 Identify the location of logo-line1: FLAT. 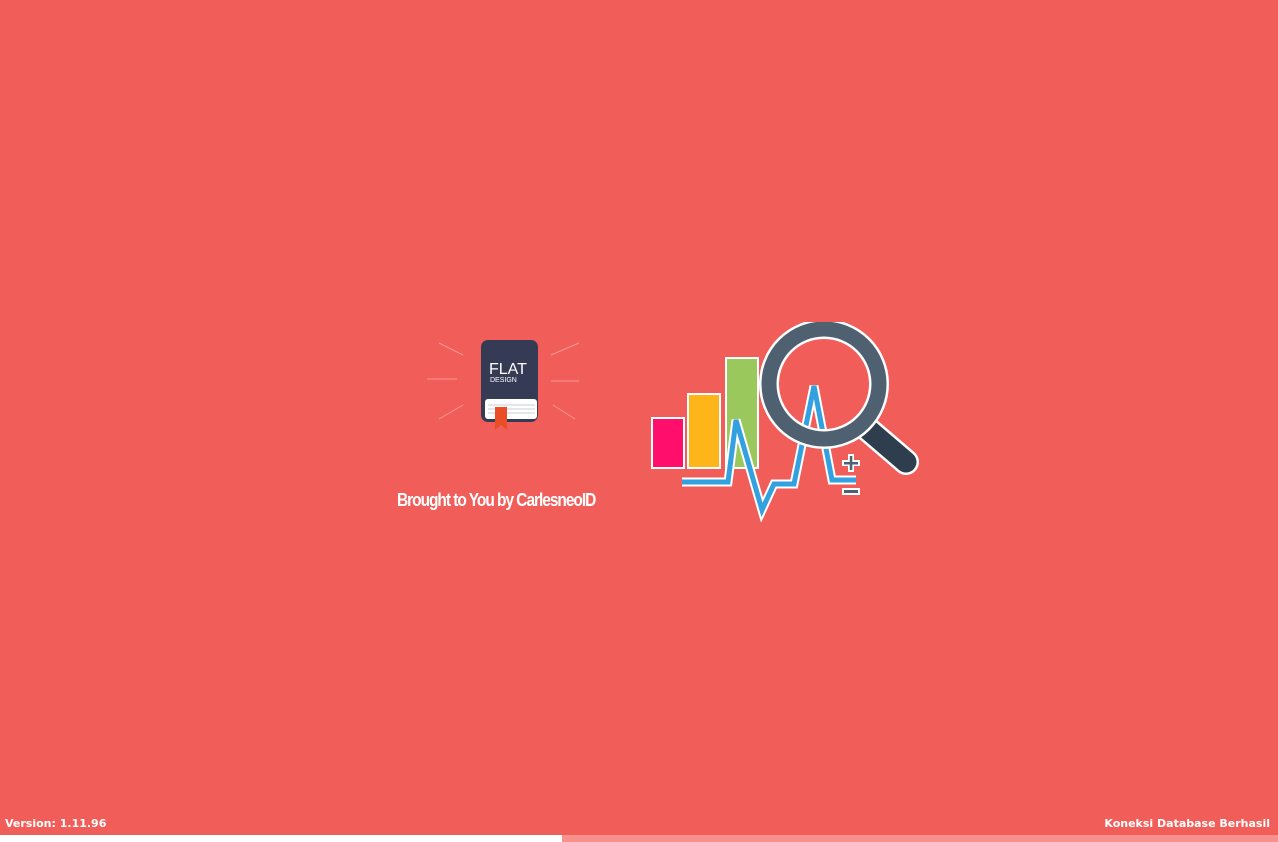
(508, 369).